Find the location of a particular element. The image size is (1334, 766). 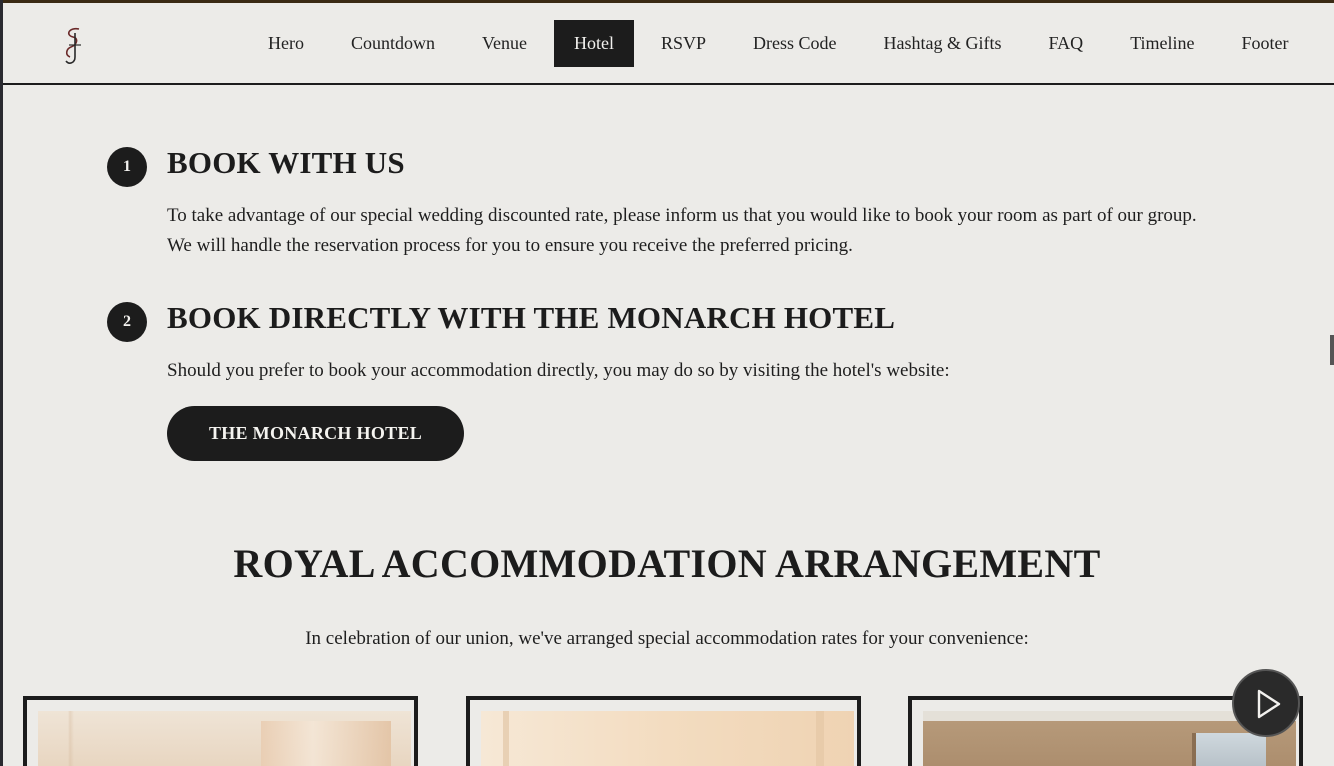

nav-item-venue: Venue is located at coordinates (504, 43).